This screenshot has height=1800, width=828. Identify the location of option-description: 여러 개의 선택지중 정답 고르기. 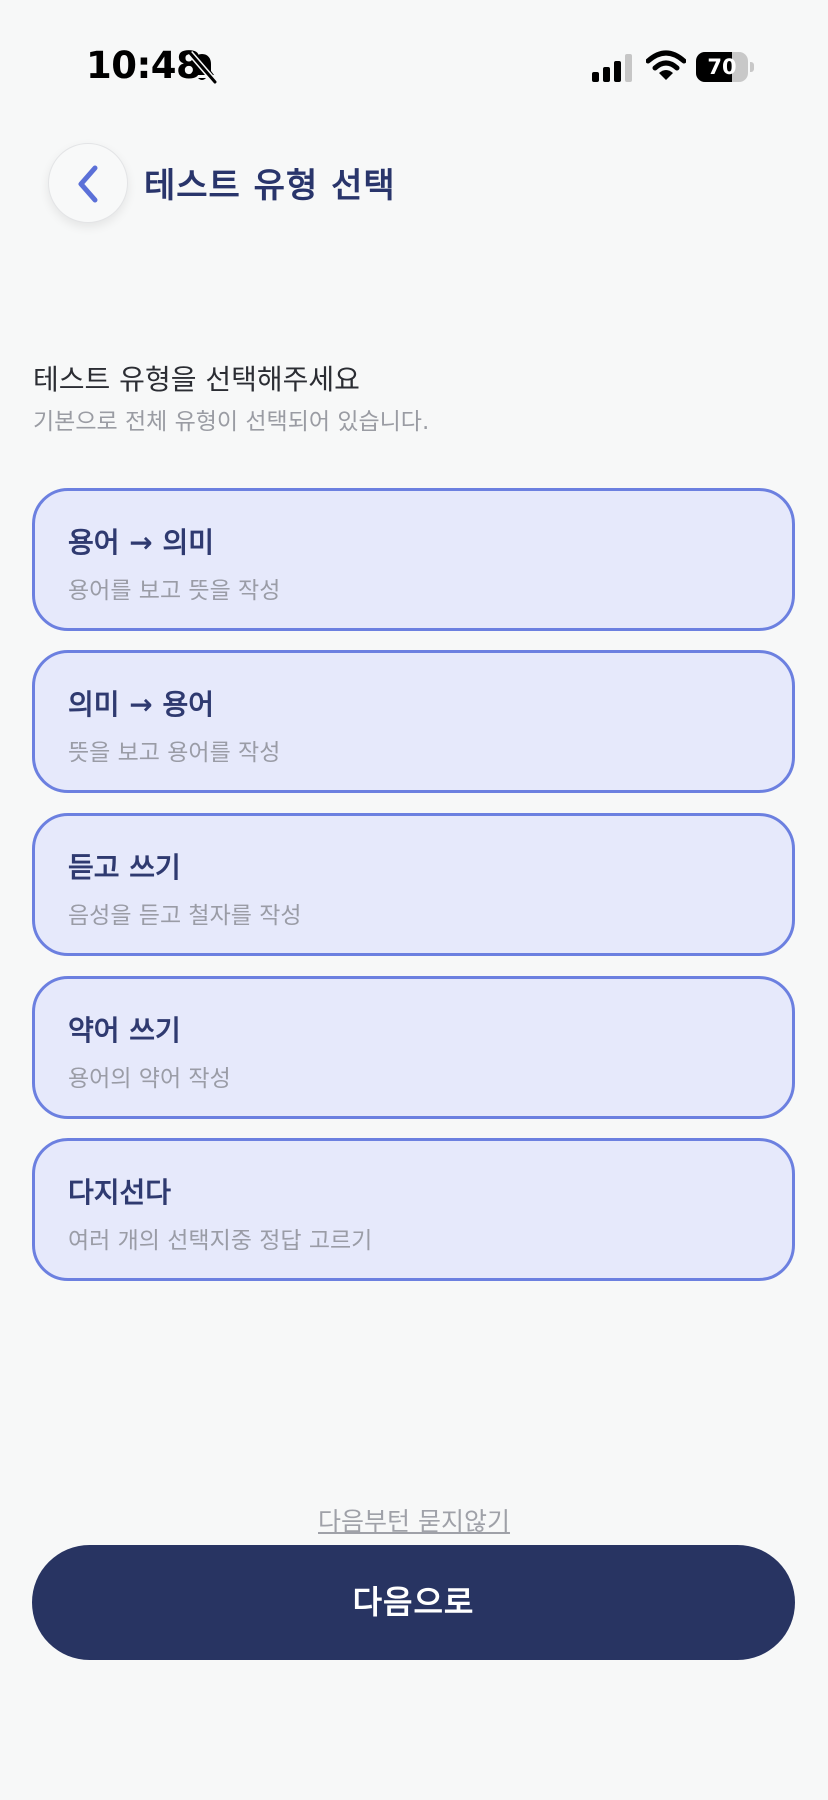
(220, 1241).